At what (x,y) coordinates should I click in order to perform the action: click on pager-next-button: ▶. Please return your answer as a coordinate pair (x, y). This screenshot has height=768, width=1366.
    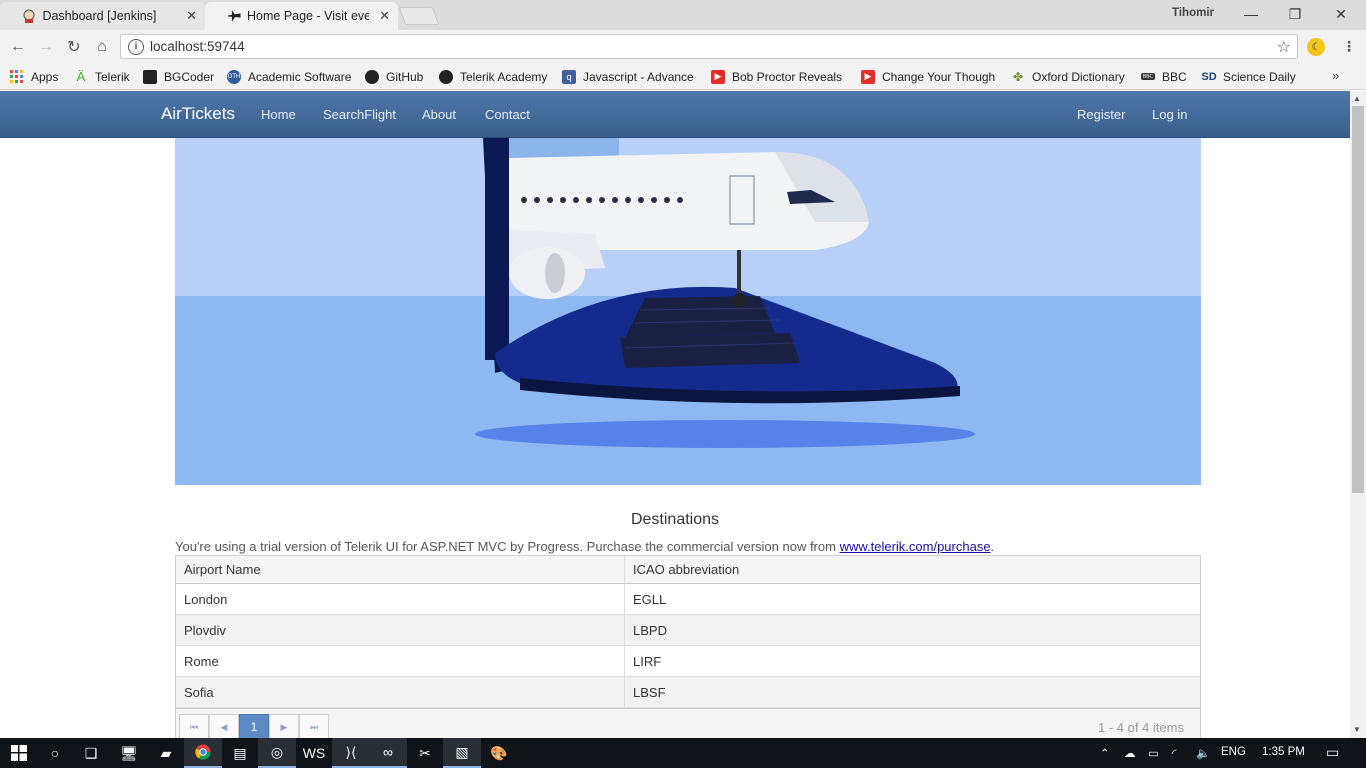
    Looking at the image, I should click on (284, 726).